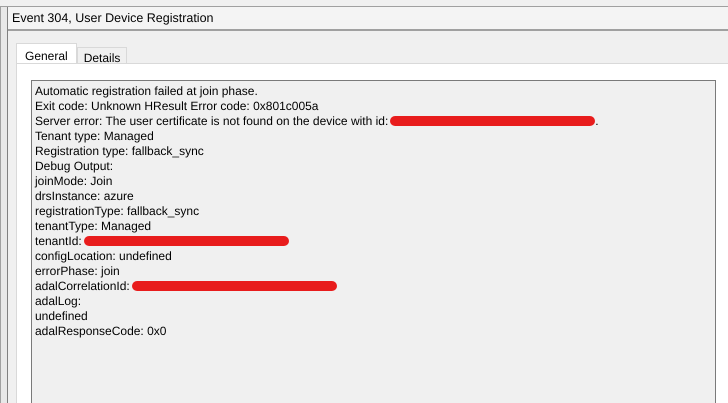  Describe the element at coordinates (368, 19) in the screenshot. I see `window-title: Event 304, User Device Registration` at that location.